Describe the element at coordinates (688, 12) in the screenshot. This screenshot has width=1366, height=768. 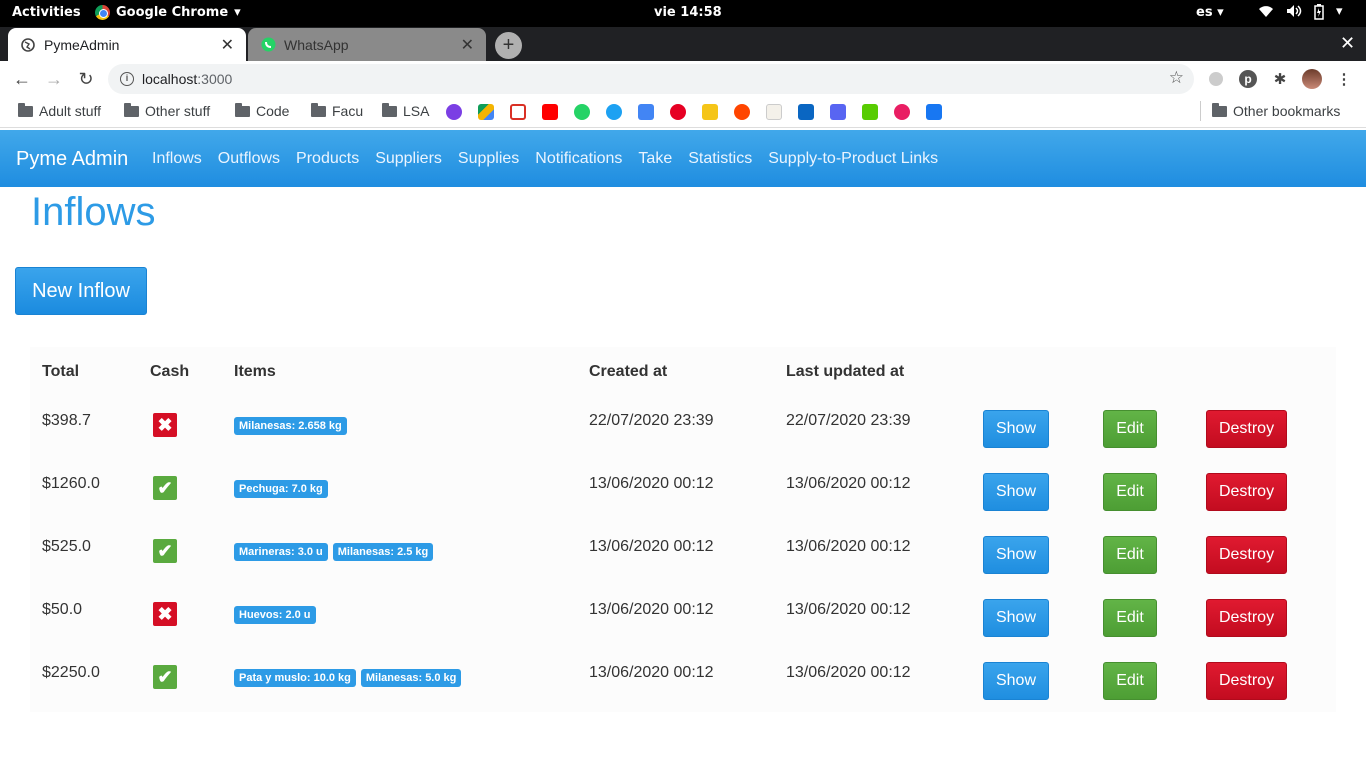
I see `clock: vie 14:58` at that location.